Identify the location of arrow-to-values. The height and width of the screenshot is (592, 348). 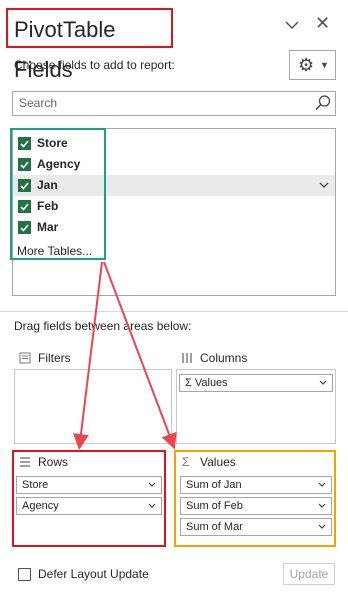
(140, 355).